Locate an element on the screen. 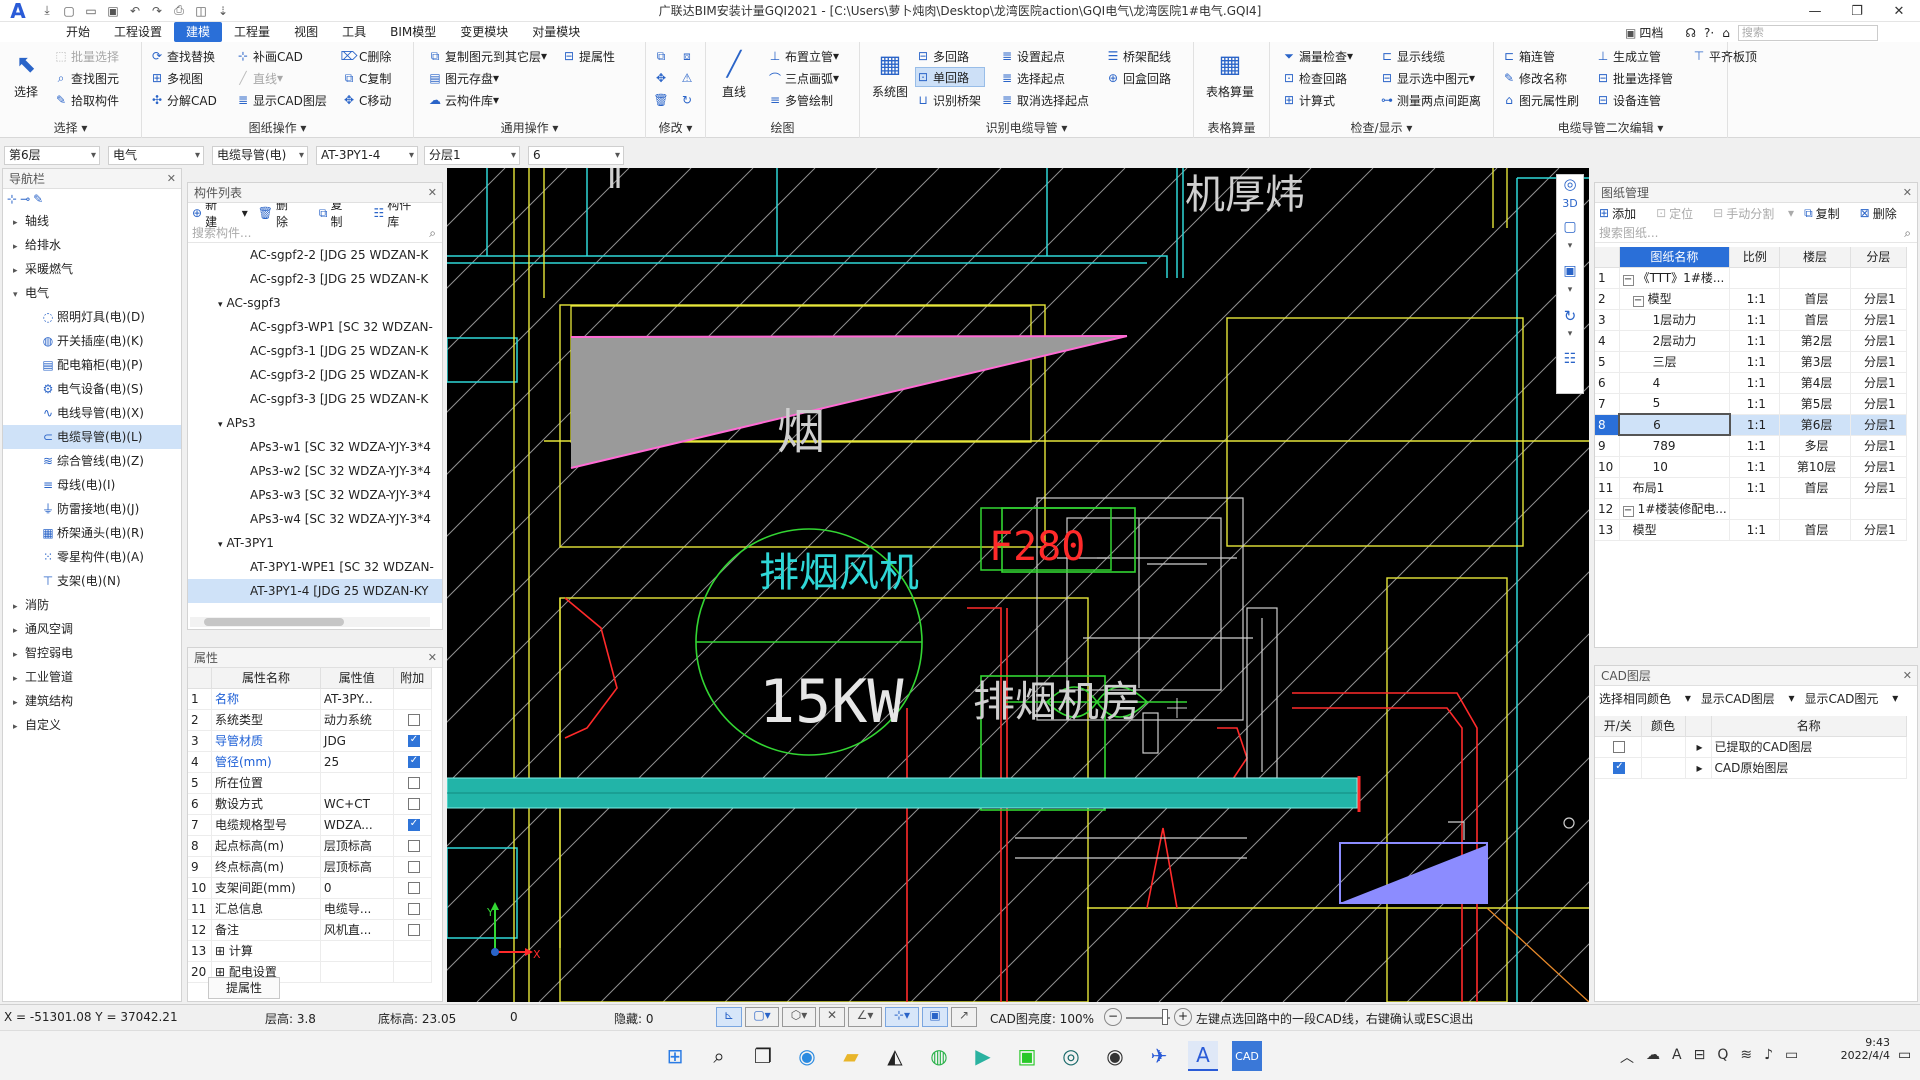 The height and width of the screenshot is (1080, 1920). rotate-icon: ↻ is located at coordinates (1570, 318).